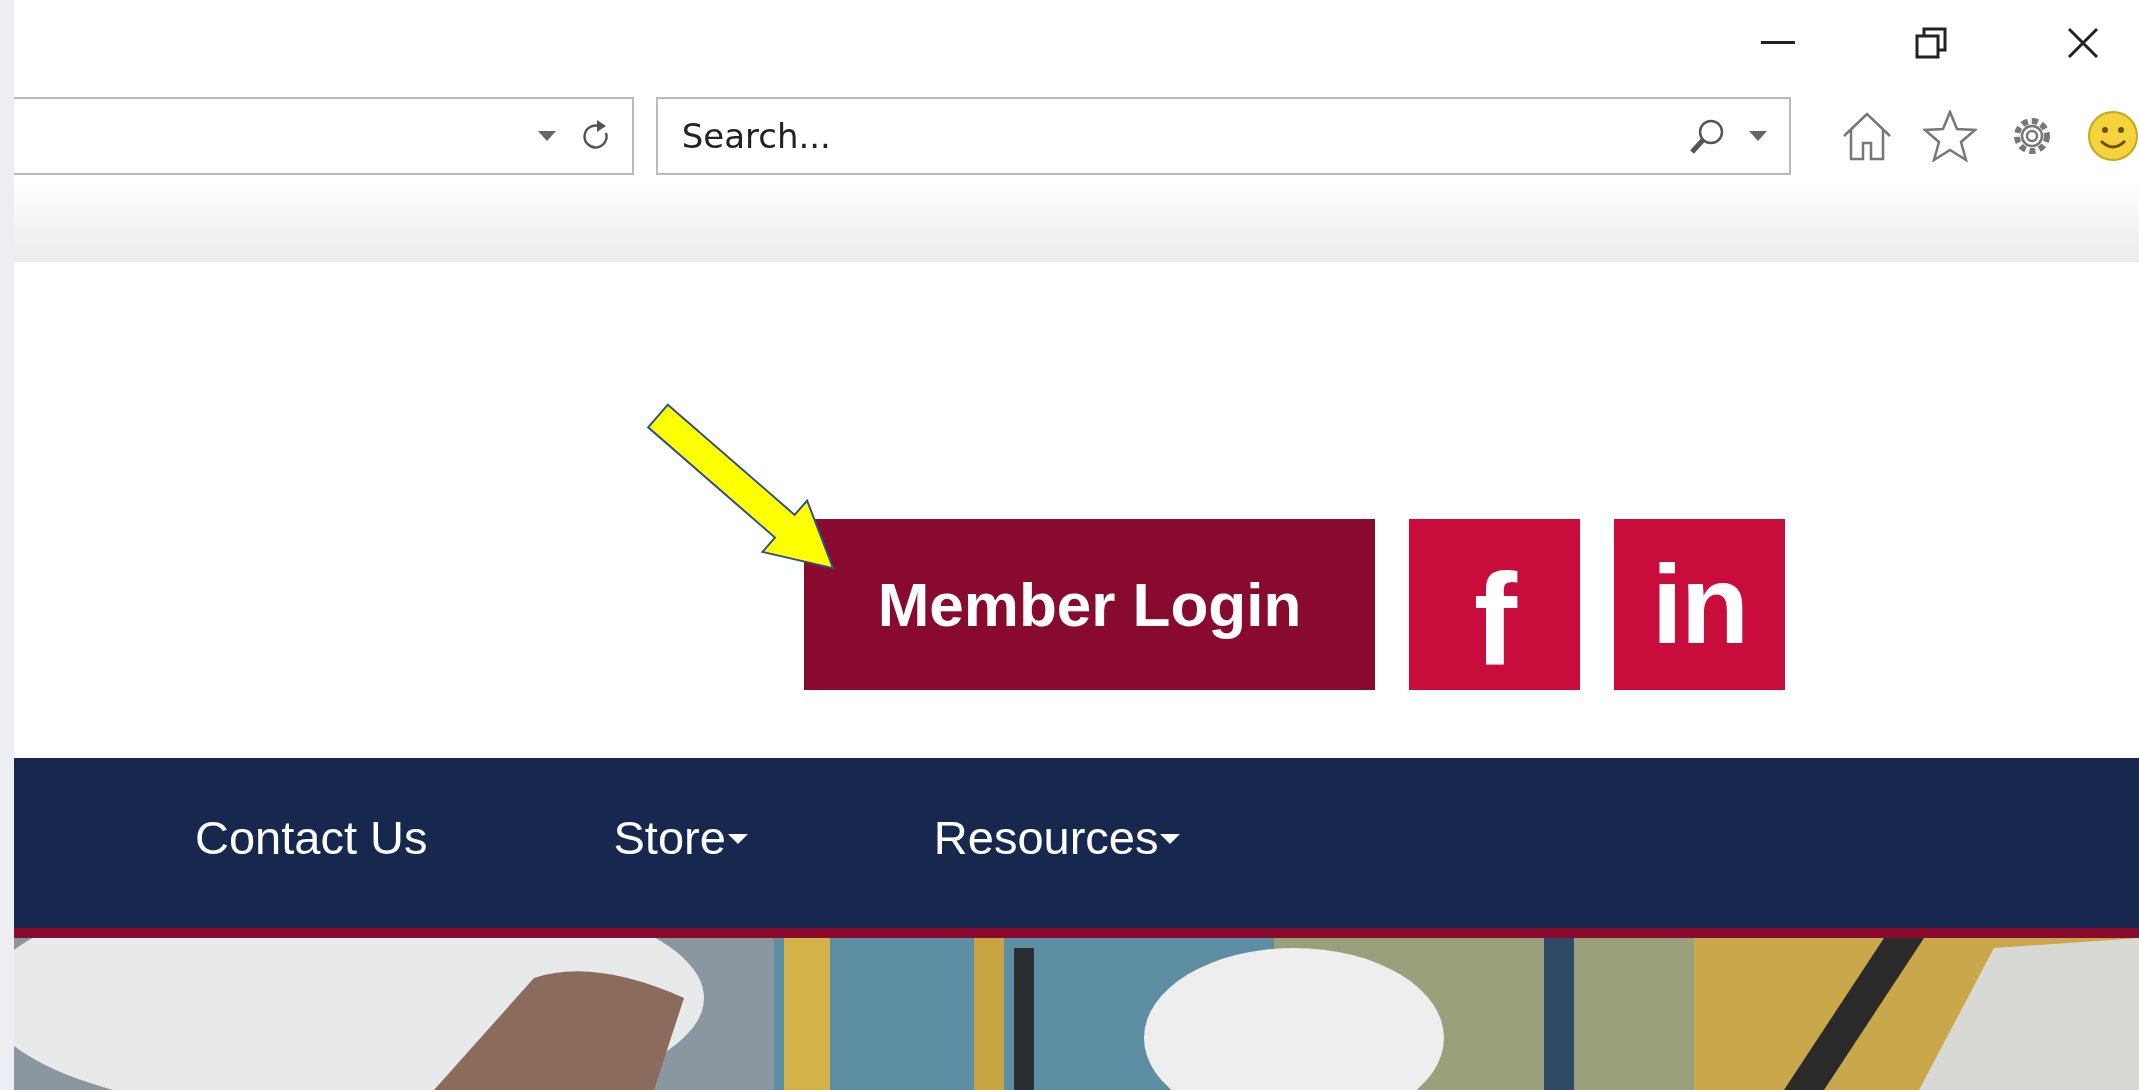 The height and width of the screenshot is (1090, 2139). I want to click on nav-link: Contact Us, so click(311, 843).